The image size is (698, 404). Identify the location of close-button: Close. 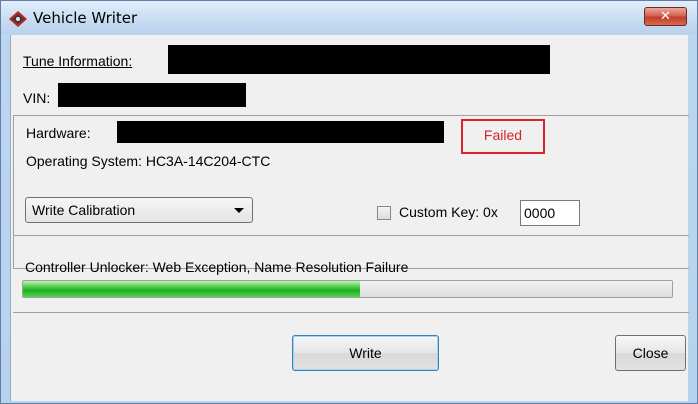
(650, 353).